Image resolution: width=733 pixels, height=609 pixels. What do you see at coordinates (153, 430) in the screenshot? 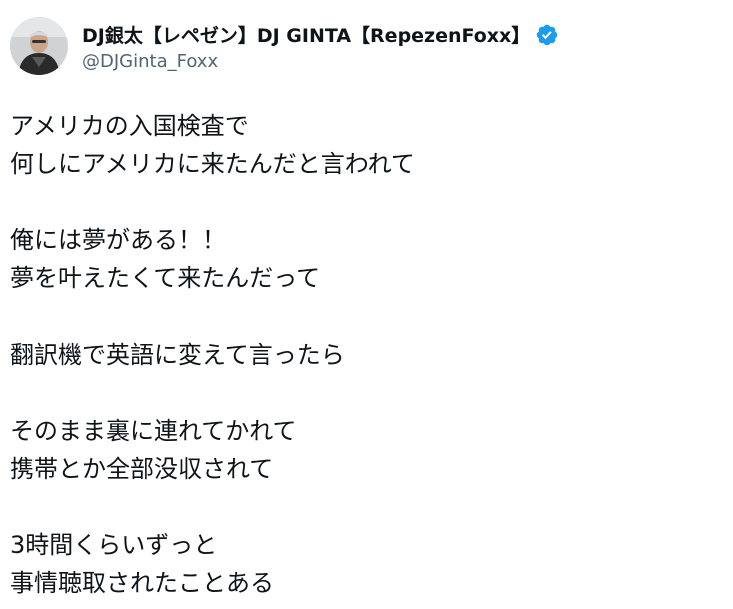
I see `tweet-line: そのまま裏に連れてかれて` at bounding box center [153, 430].